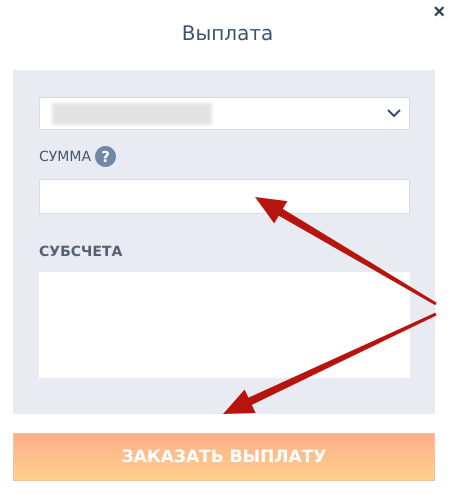 This screenshot has height=500, width=455. I want to click on chevron-down-icon, so click(394, 113).